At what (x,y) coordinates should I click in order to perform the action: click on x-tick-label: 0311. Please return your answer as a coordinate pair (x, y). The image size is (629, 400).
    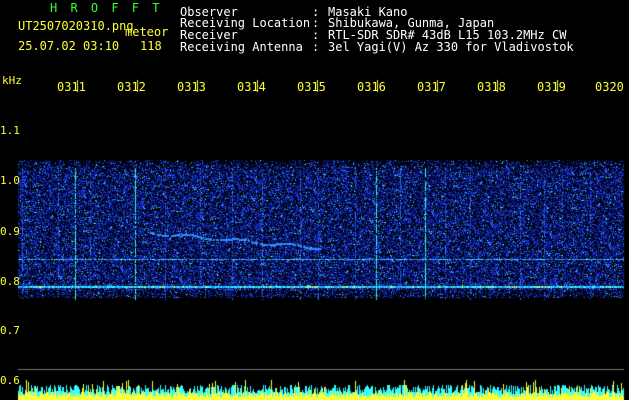
    Looking at the image, I should click on (71, 87).